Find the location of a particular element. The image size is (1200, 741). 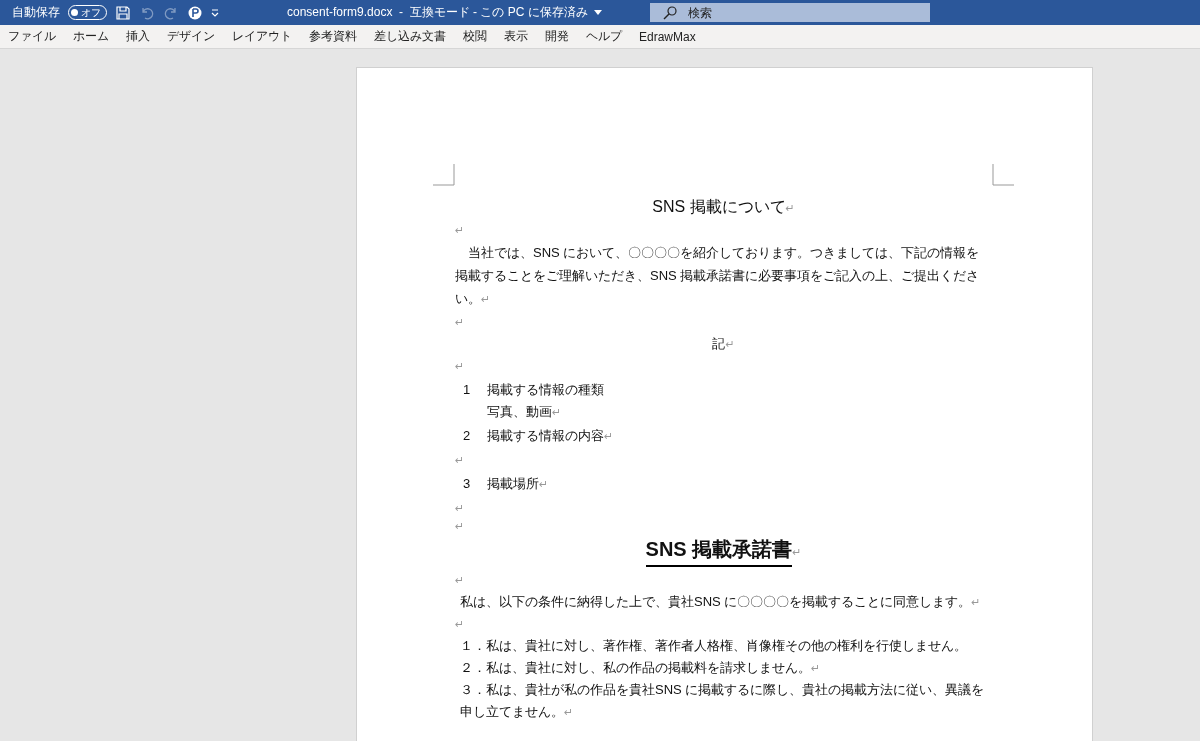

ribbon-tab: デザイン is located at coordinates (195, 36).